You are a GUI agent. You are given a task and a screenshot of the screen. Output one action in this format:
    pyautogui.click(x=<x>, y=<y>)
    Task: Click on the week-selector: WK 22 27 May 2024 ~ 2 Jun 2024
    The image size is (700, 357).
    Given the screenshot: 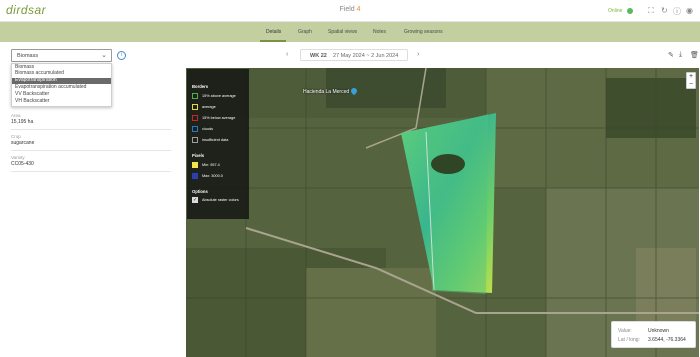 What is the action you would take?
    pyautogui.click(x=354, y=55)
    